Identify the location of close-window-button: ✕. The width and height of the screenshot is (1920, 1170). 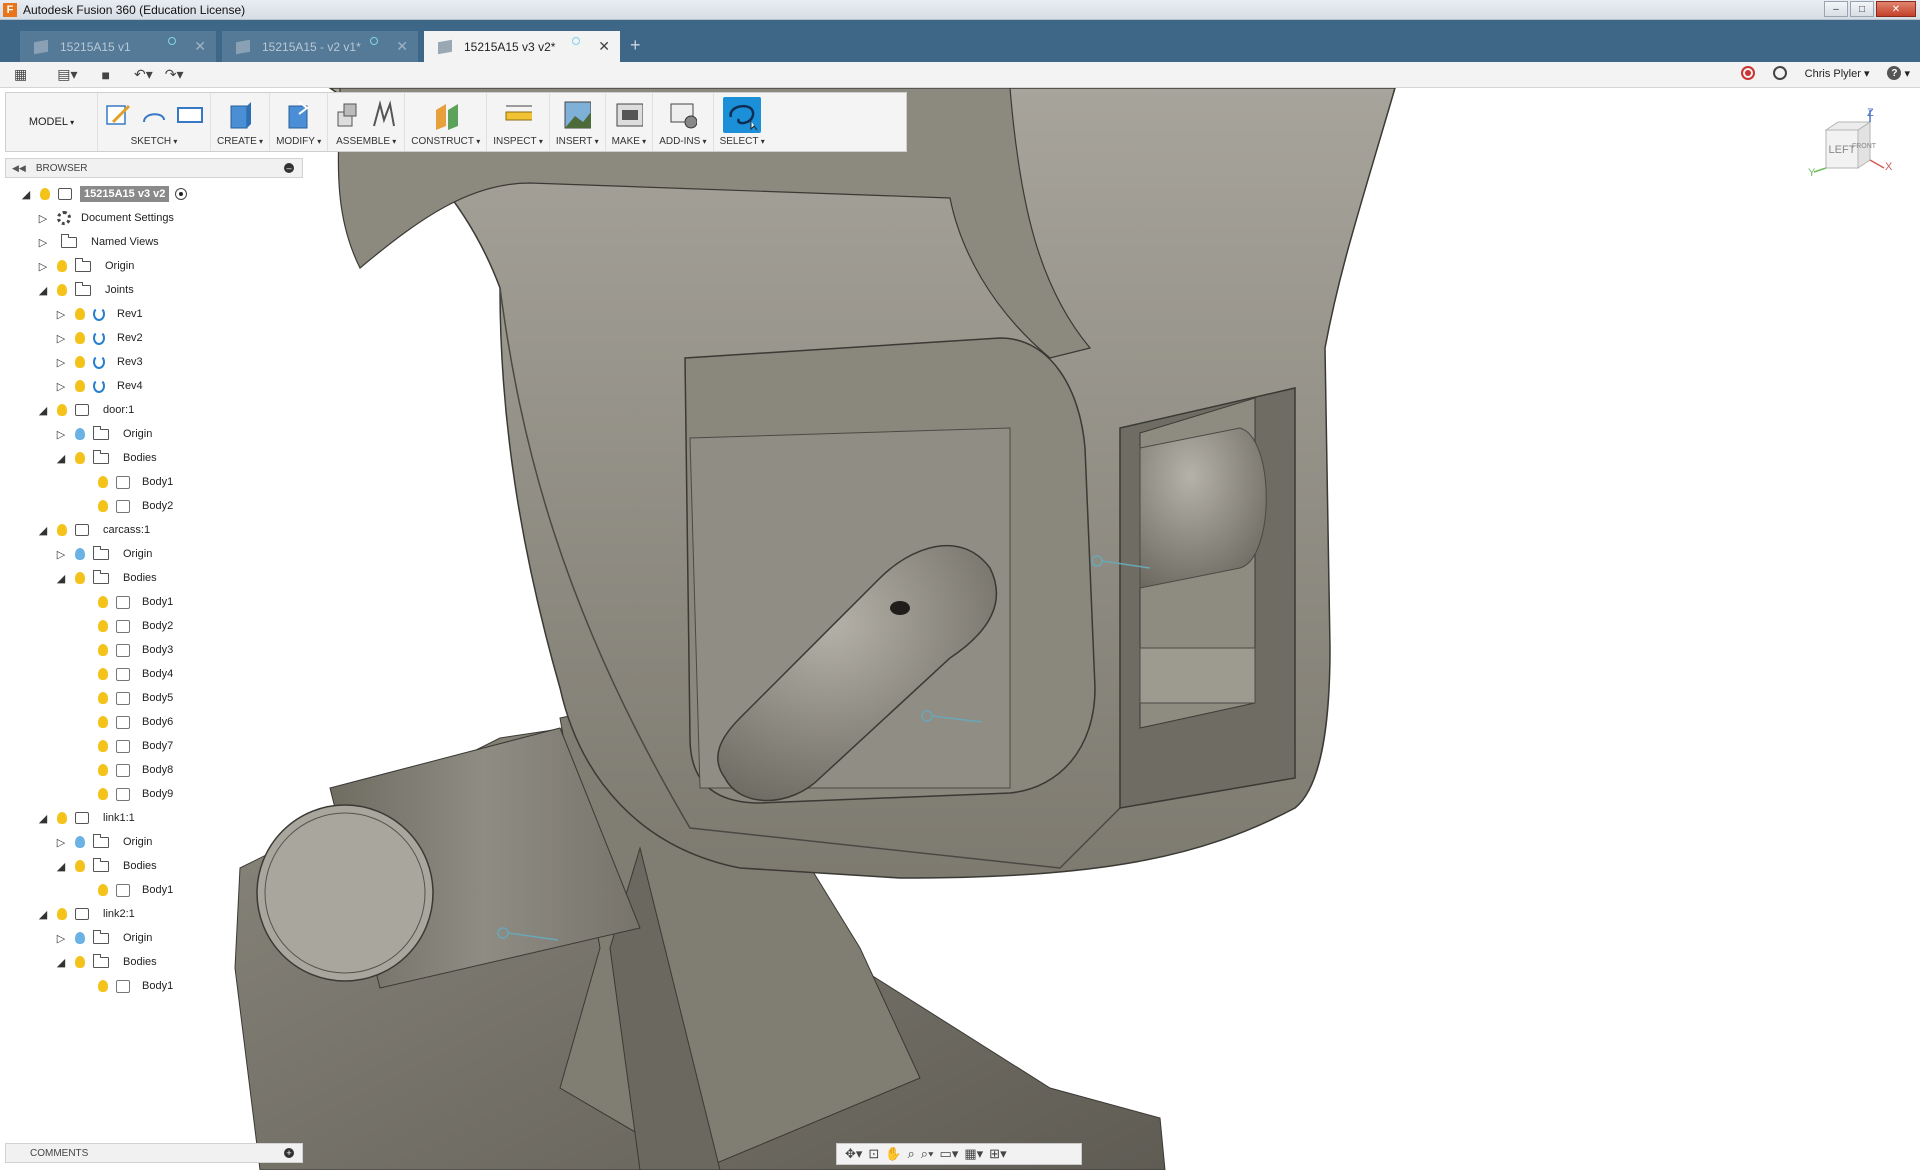
(1896, 9).